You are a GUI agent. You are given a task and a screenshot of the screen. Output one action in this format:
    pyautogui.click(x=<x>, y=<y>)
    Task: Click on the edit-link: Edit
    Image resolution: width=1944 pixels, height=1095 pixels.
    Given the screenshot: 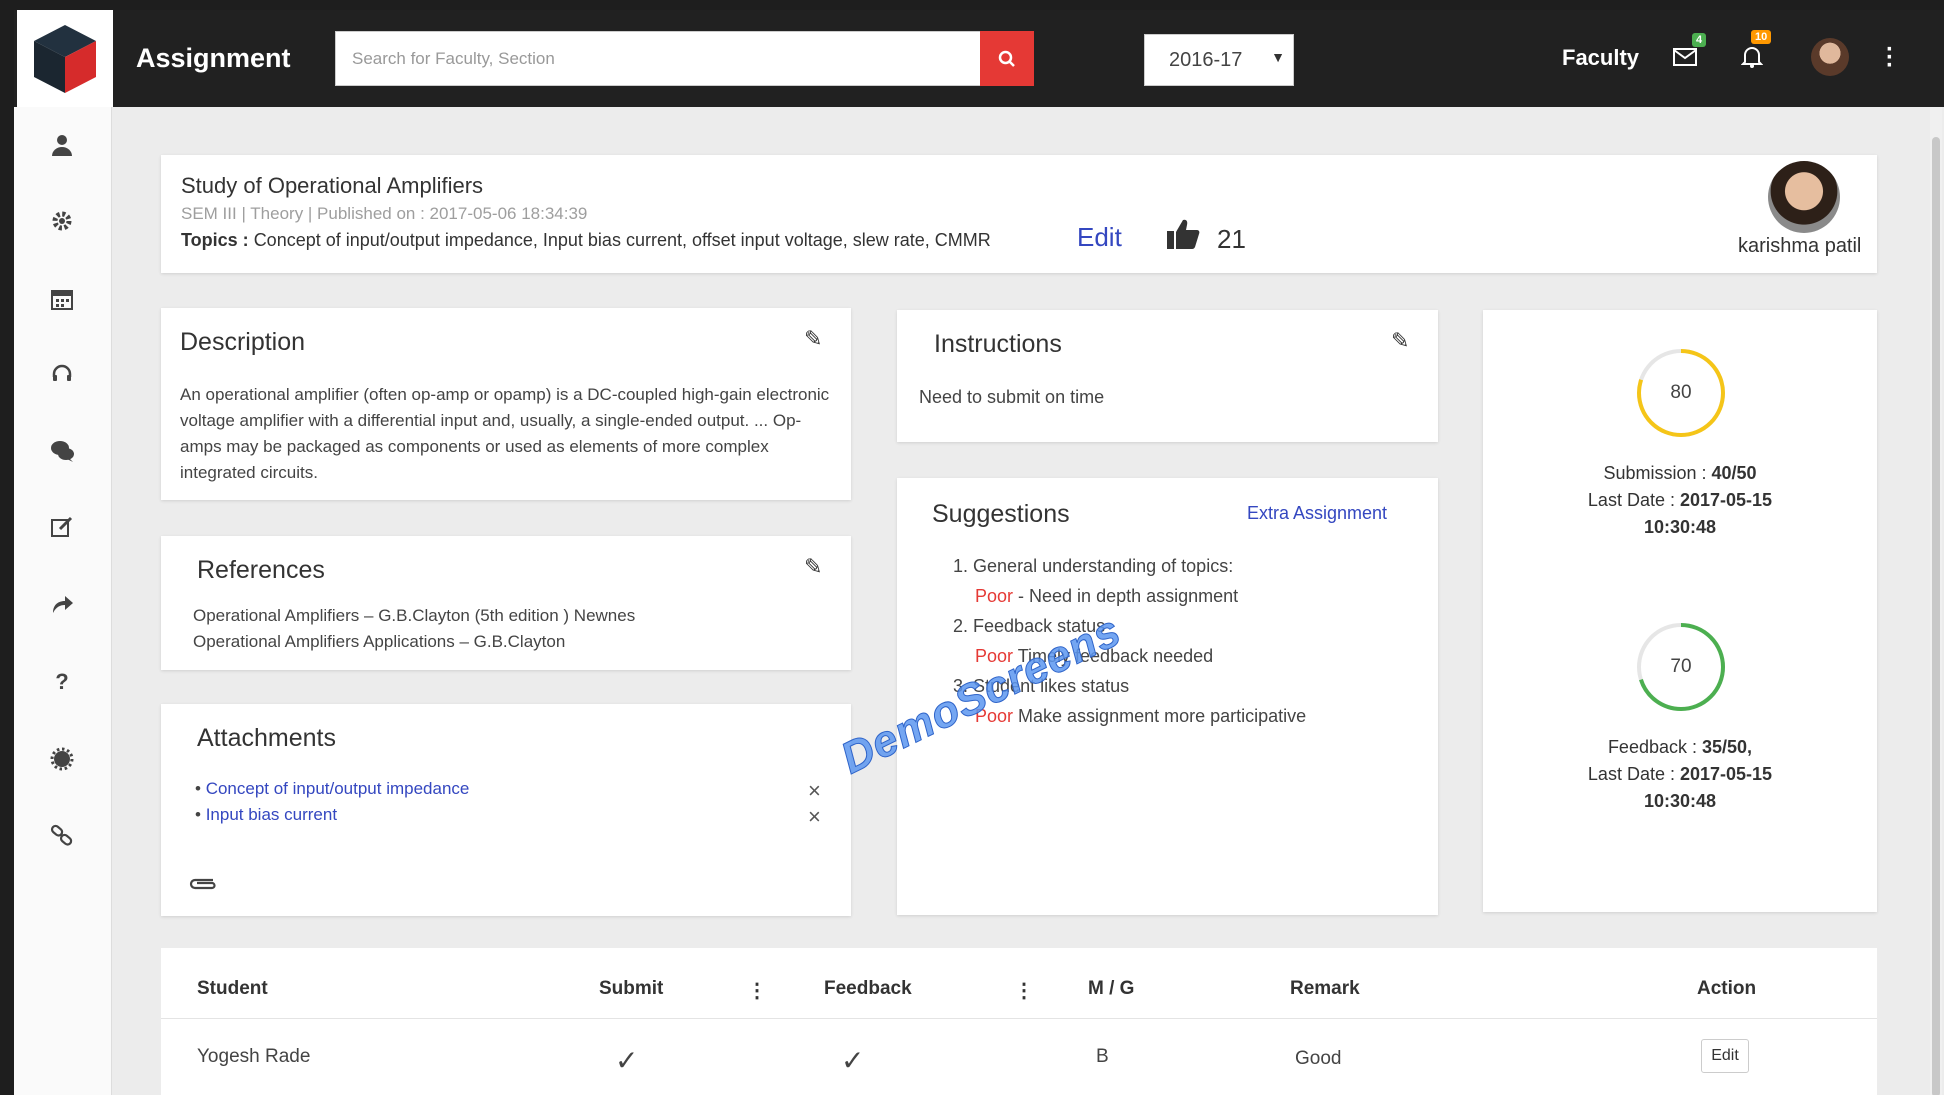 What is the action you would take?
    pyautogui.click(x=1099, y=237)
    